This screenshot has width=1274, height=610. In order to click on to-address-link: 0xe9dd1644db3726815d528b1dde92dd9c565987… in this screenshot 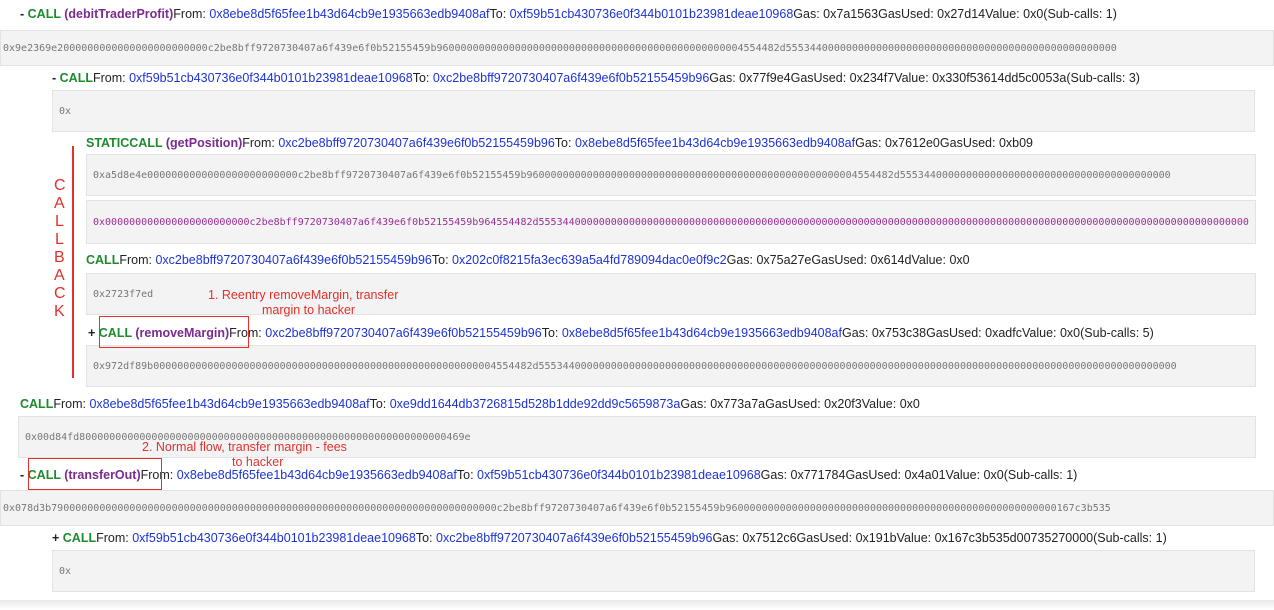, I will do `click(535, 404)`.